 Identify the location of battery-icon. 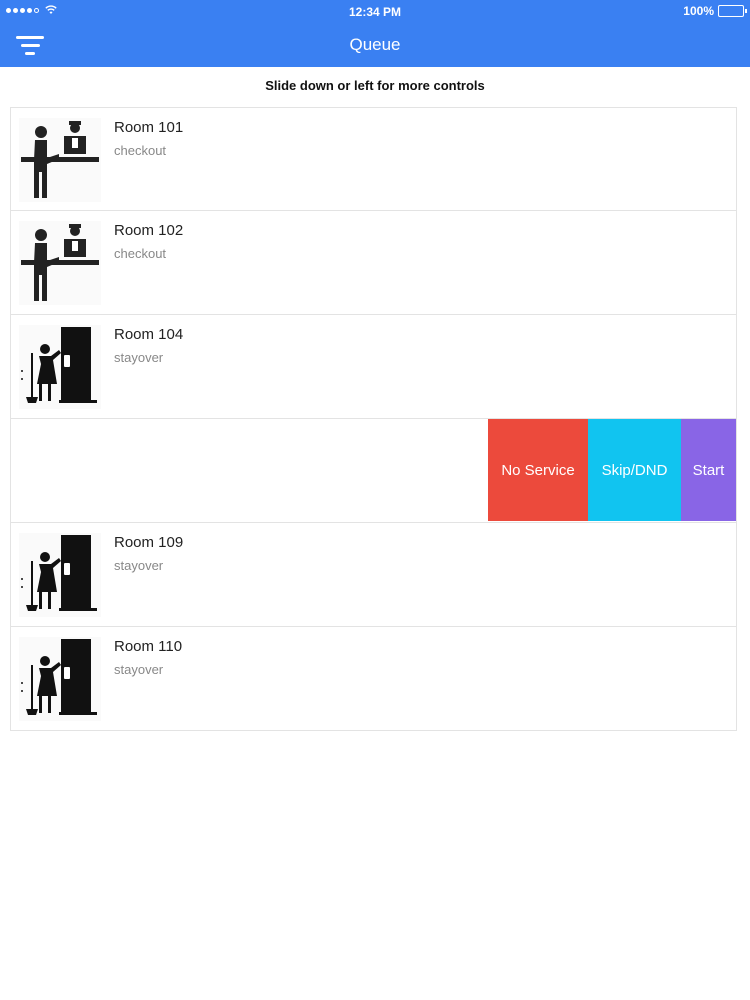
(732, 11).